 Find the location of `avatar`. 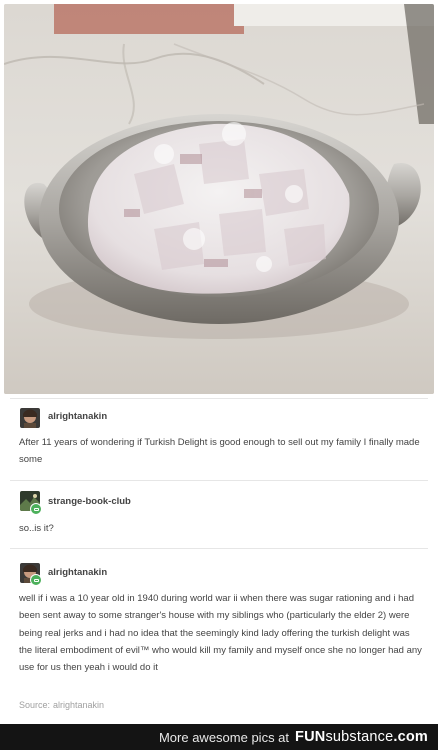

avatar is located at coordinates (30, 418).